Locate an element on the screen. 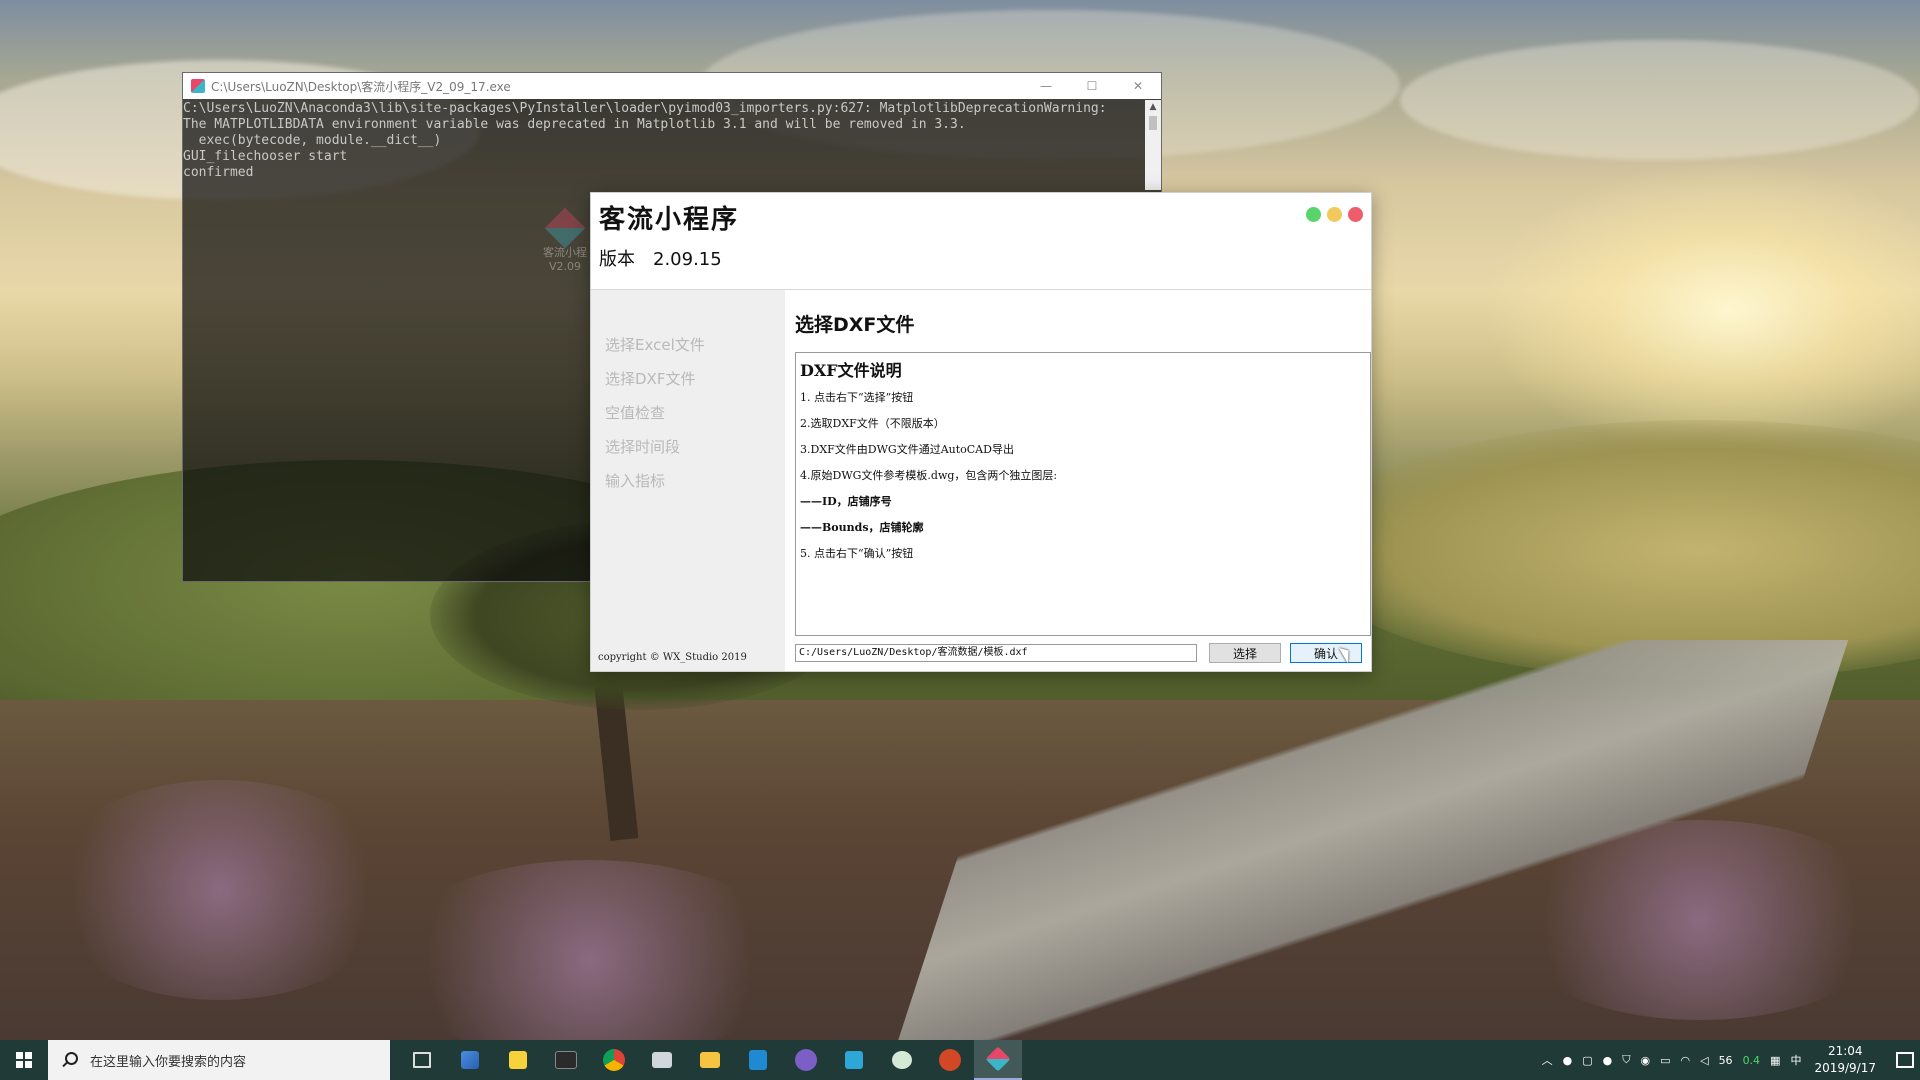  search-icon is located at coordinates (70, 1060).